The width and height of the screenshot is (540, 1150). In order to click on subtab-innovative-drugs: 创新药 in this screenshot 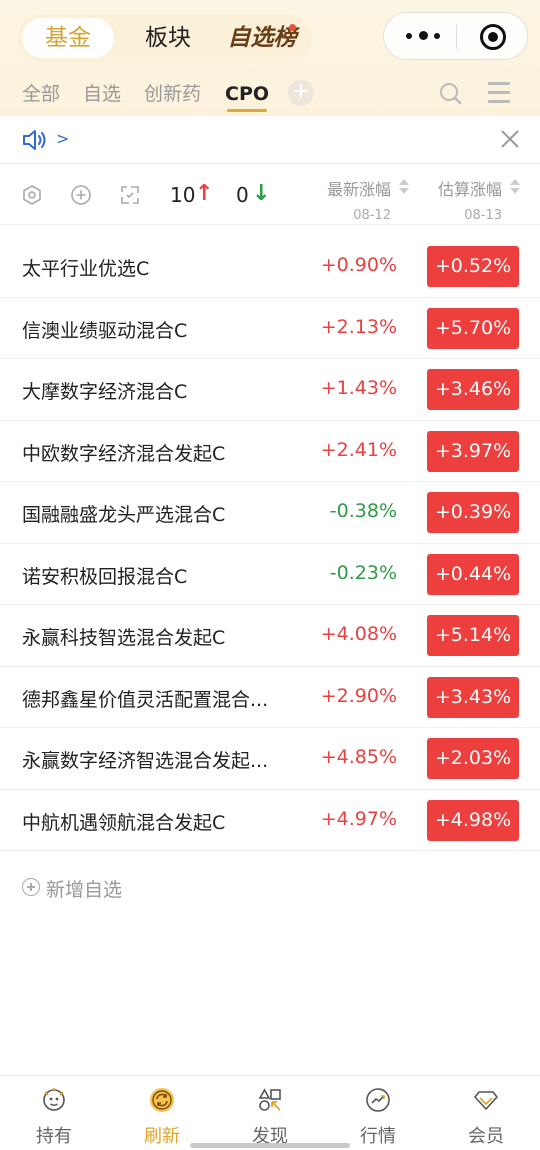, I will do `click(172, 94)`.